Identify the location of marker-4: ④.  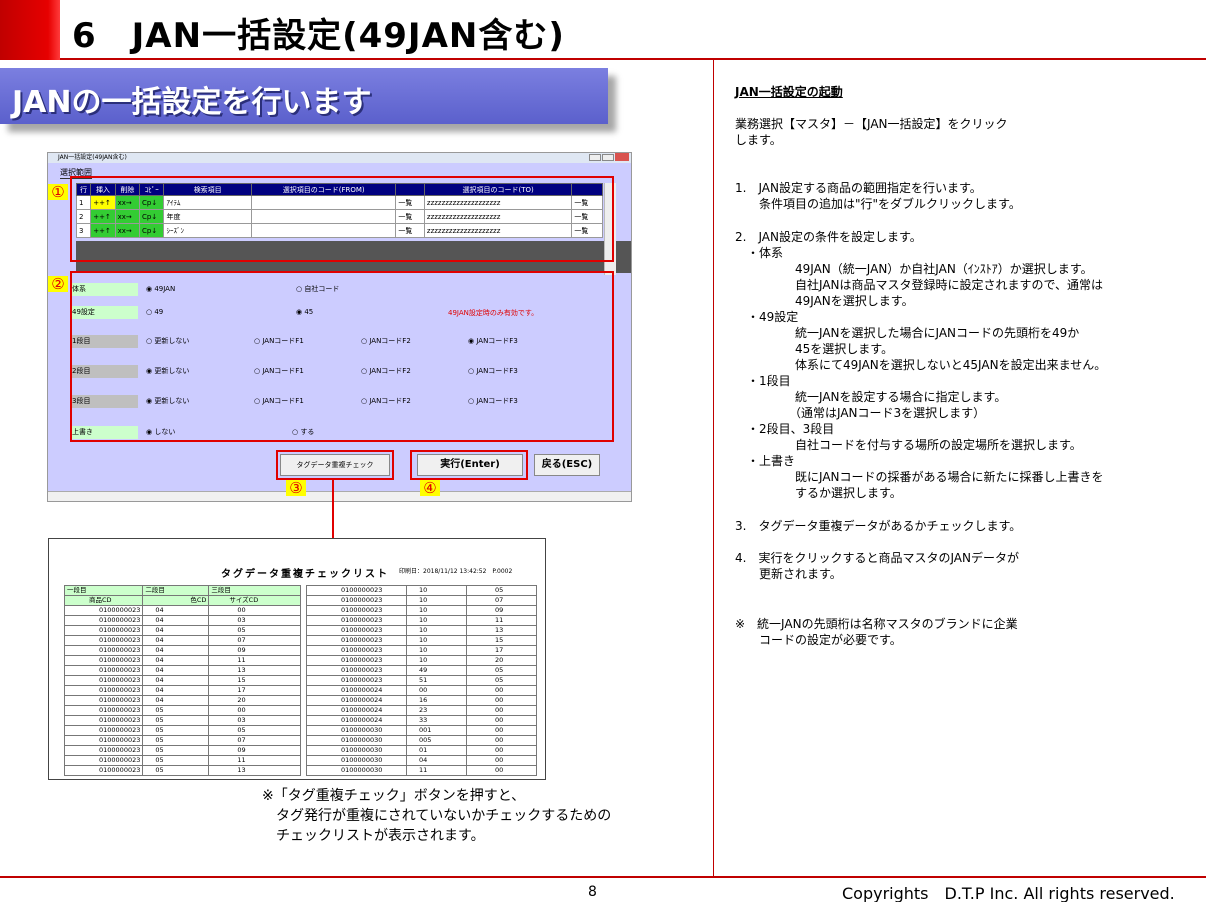
(430, 488).